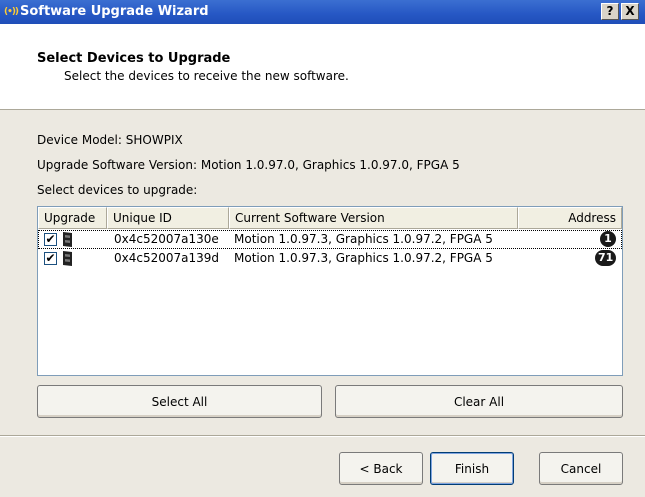 This screenshot has width=645, height=497. Describe the element at coordinates (134, 58) in the screenshot. I see `page-title: Select Devices to Upgrade` at that location.